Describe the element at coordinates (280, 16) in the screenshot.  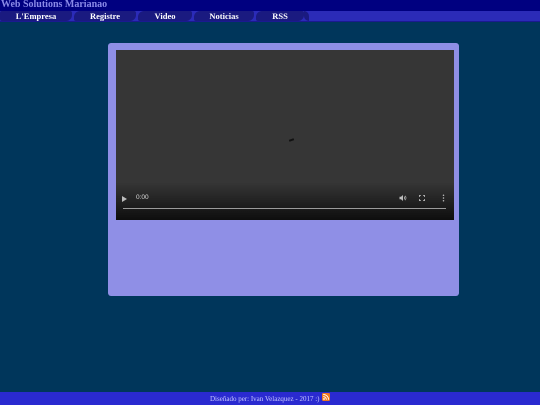
I see `nav-item-rss: RSS` at that location.